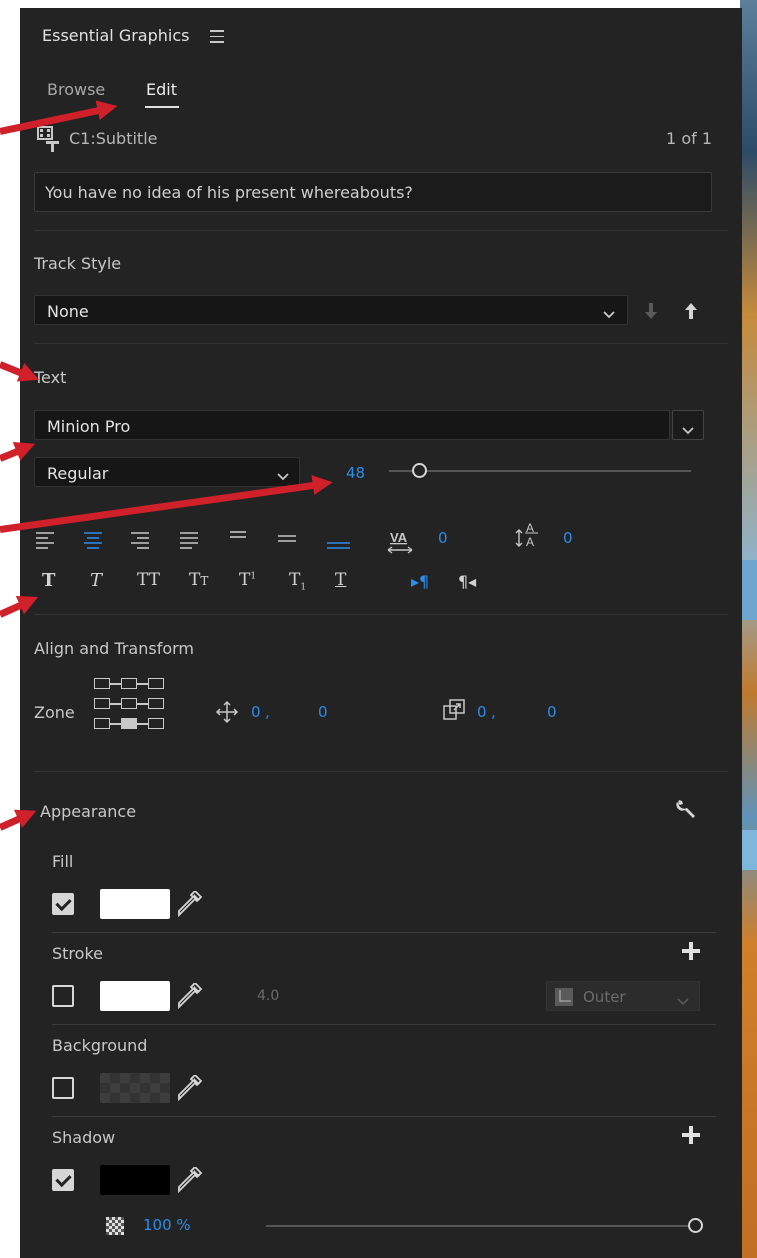 This screenshot has width=757, height=1258. I want to click on stroke-color-swatch, so click(135, 996).